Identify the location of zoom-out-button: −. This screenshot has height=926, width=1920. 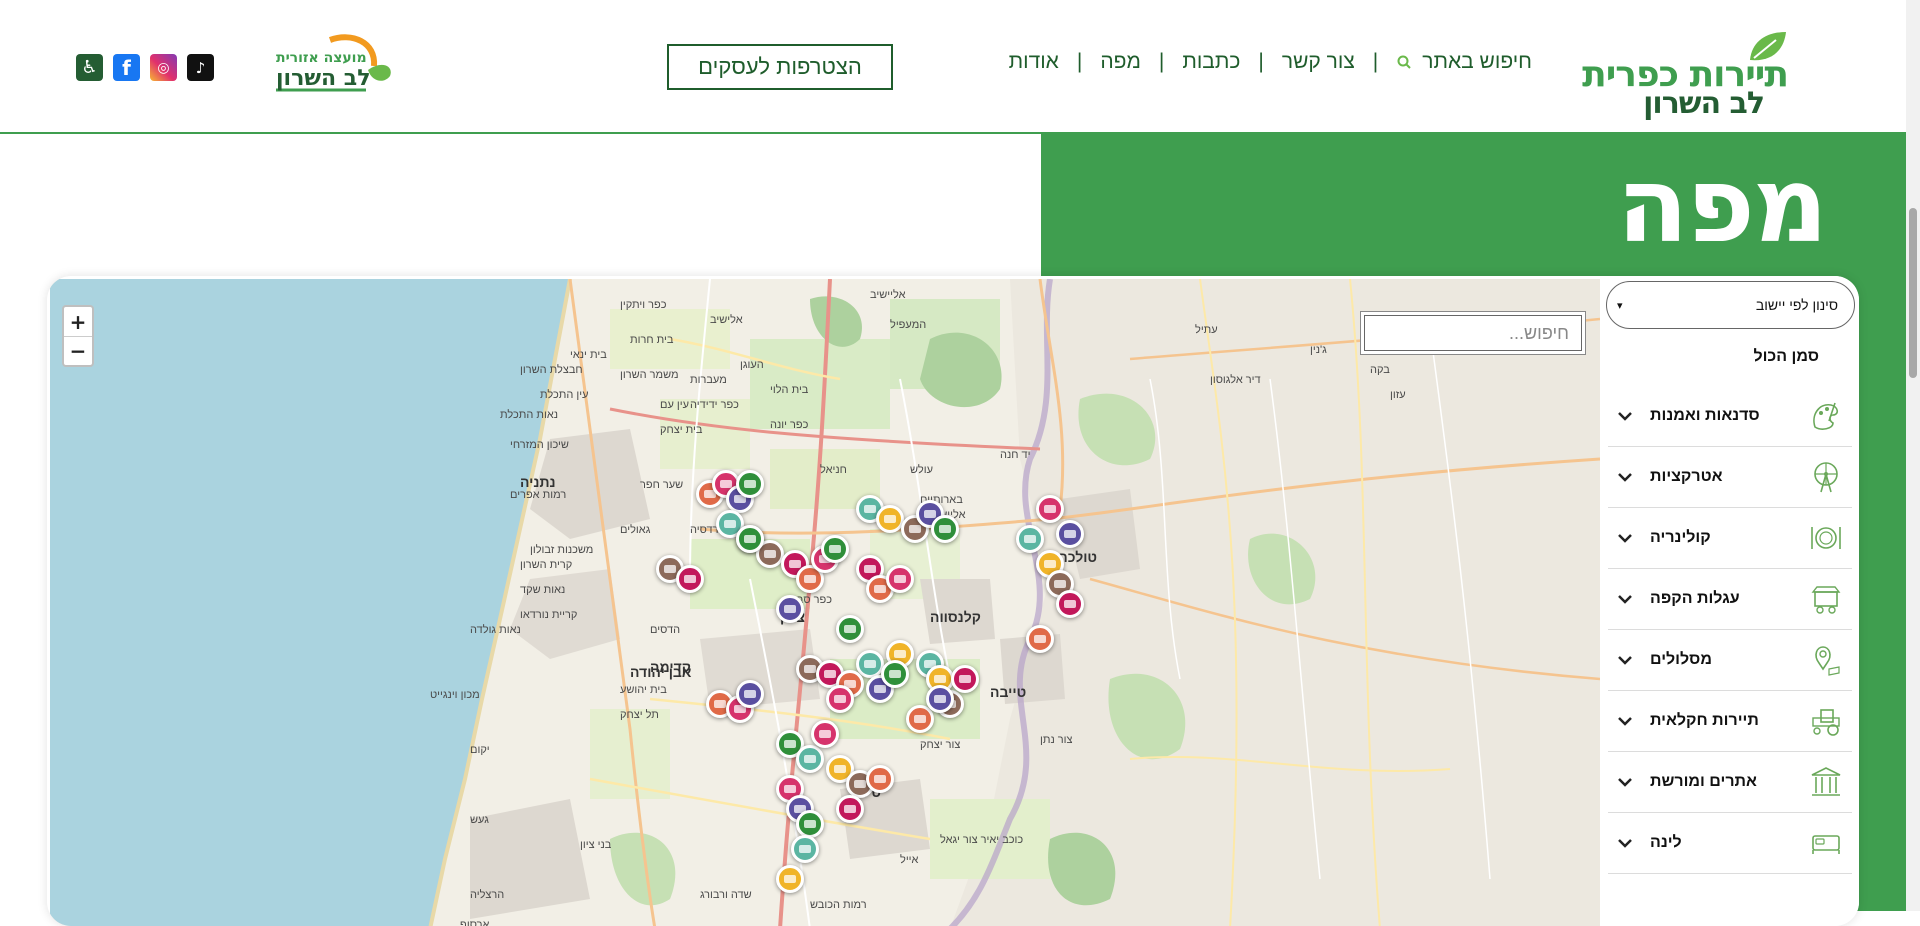
(78, 350).